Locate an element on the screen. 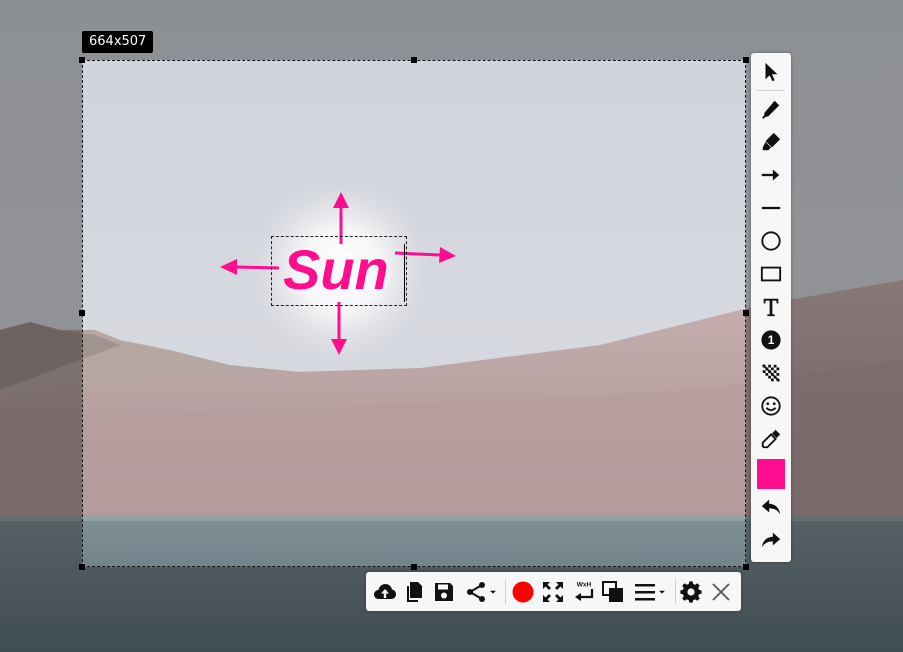  highlighter-icon is located at coordinates (771, 141).